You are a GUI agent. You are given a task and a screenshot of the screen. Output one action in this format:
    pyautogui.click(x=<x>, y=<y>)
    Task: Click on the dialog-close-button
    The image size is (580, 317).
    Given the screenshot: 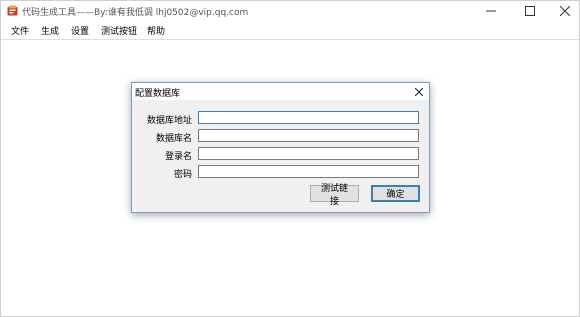 What is the action you would take?
    pyautogui.click(x=419, y=92)
    